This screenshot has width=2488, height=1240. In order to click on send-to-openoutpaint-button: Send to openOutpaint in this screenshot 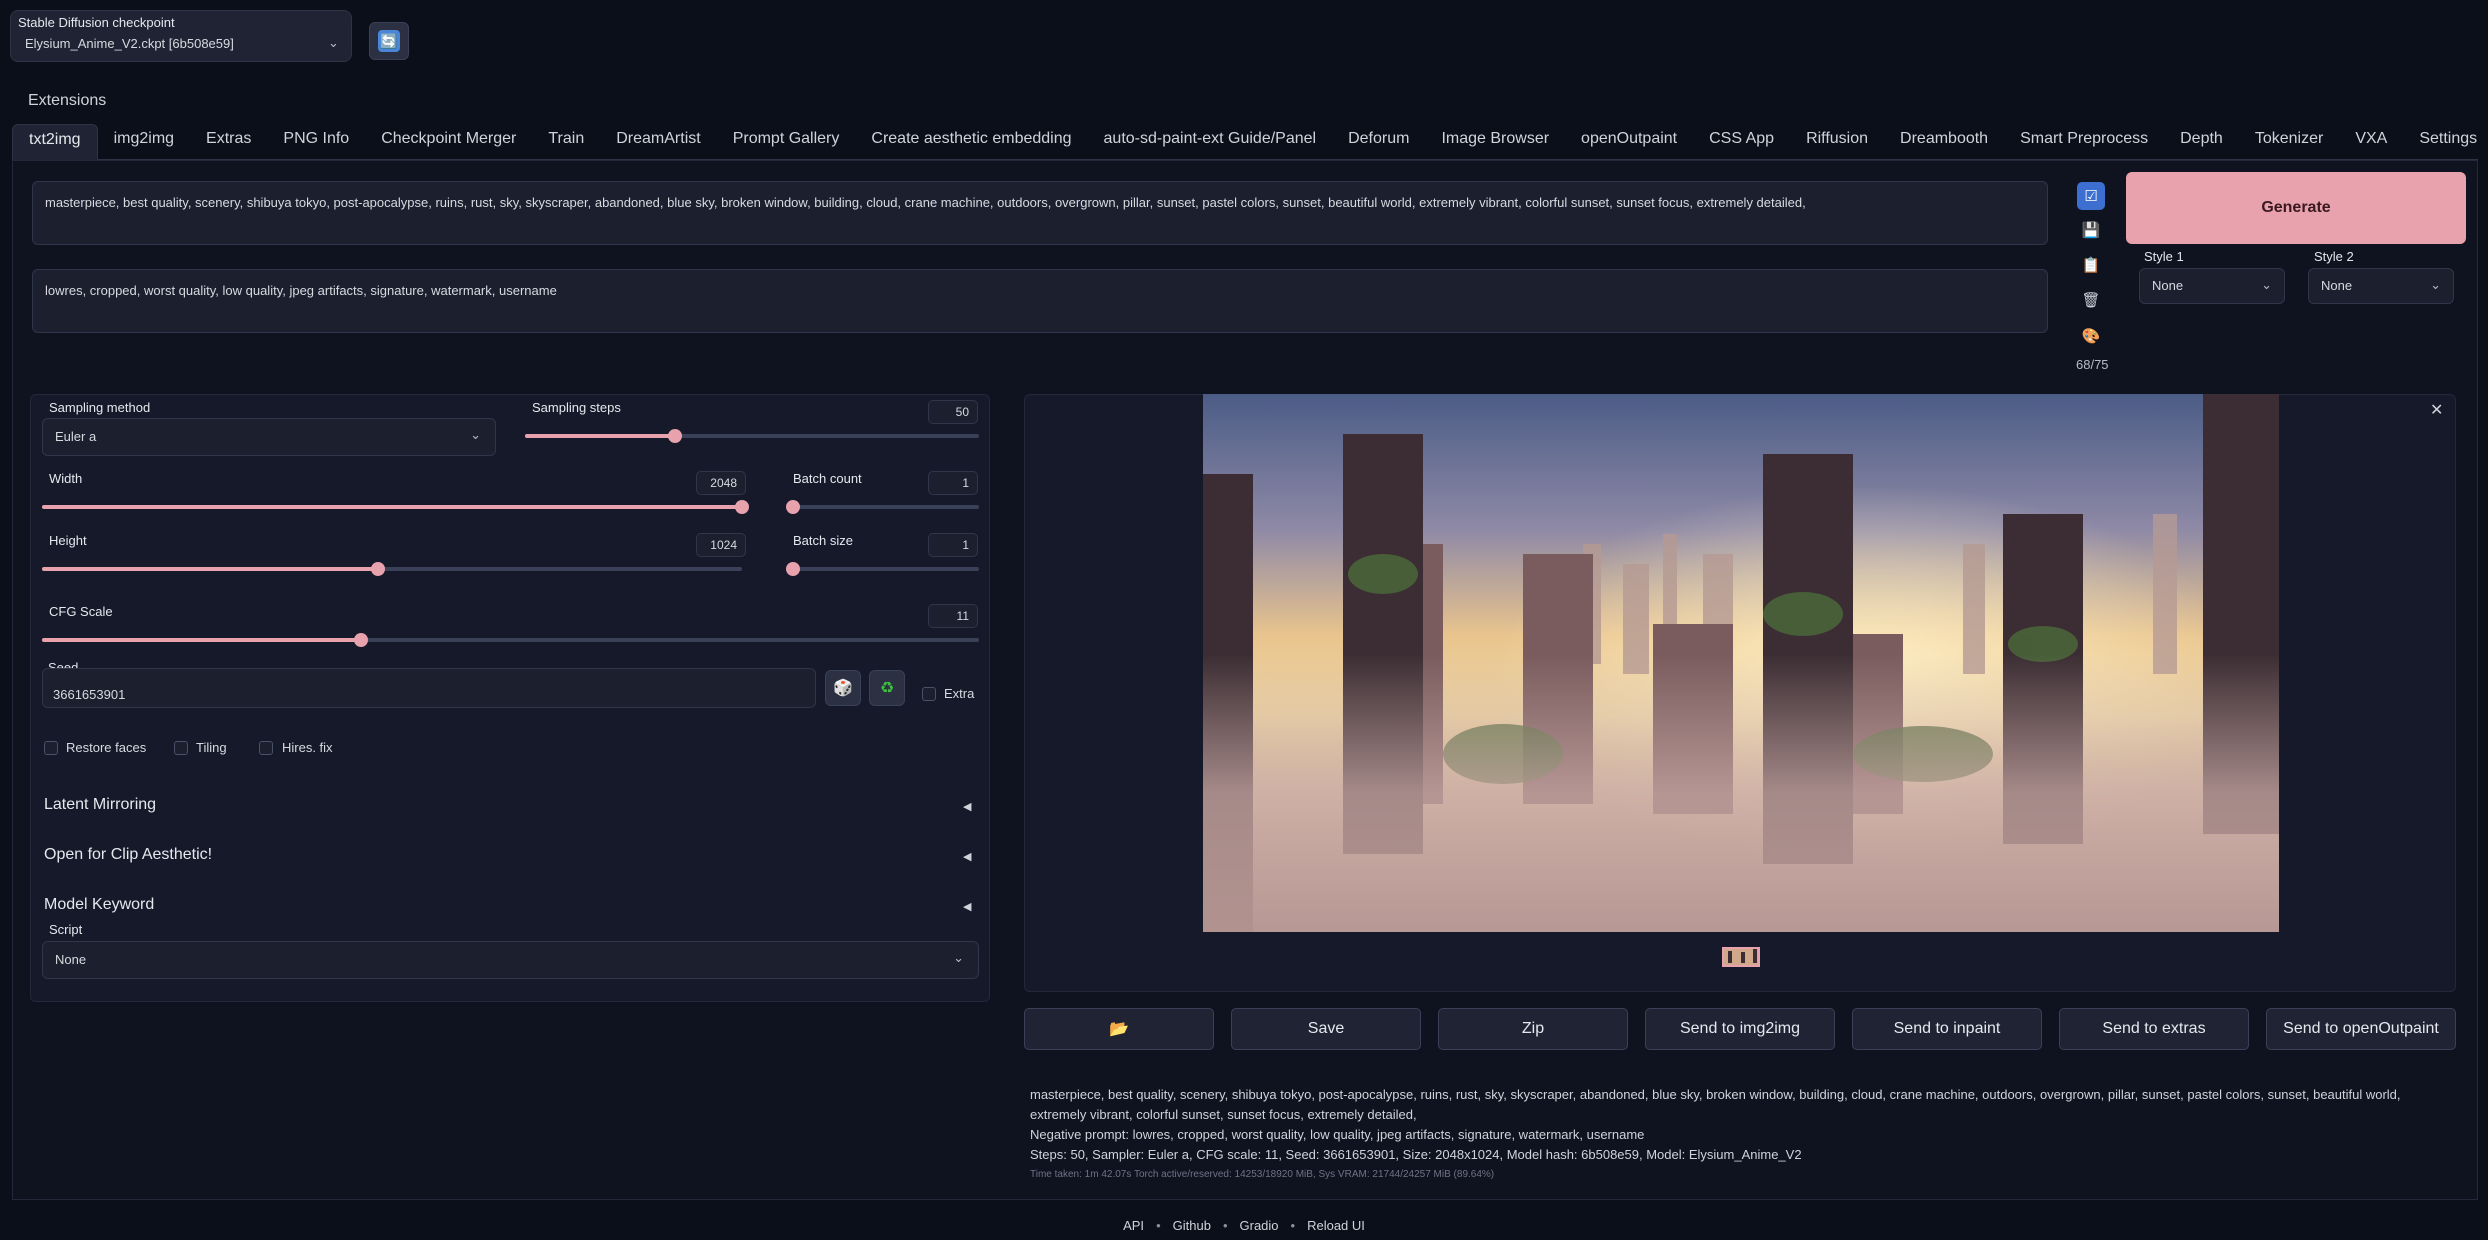, I will do `click(2361, 1029)`.